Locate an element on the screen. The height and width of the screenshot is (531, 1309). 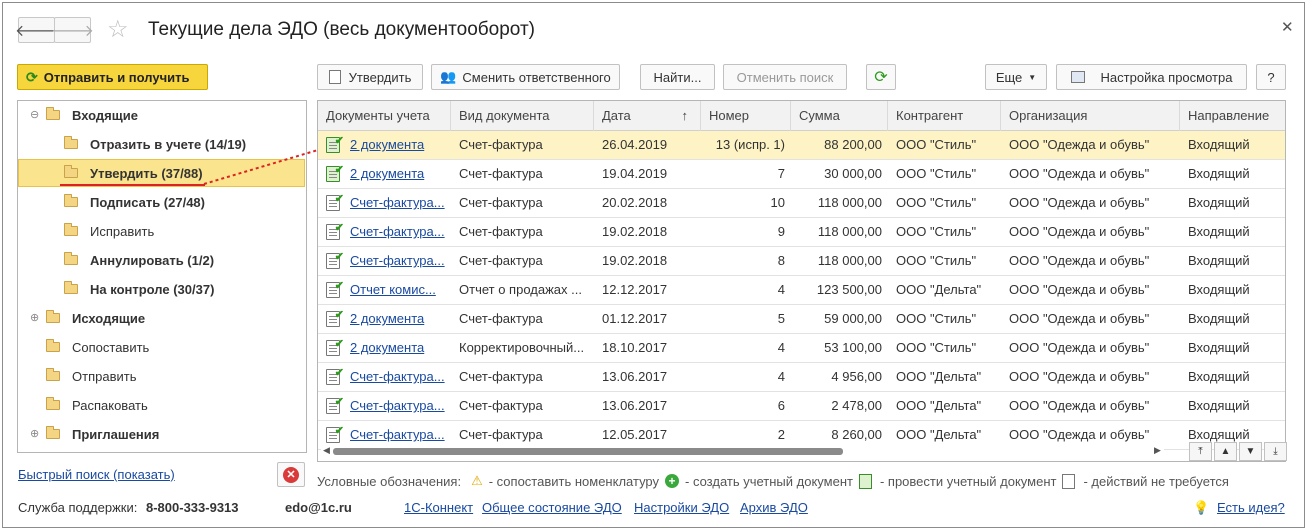
legend-title: Условные обозначения: is located at coordinates (389, 481).